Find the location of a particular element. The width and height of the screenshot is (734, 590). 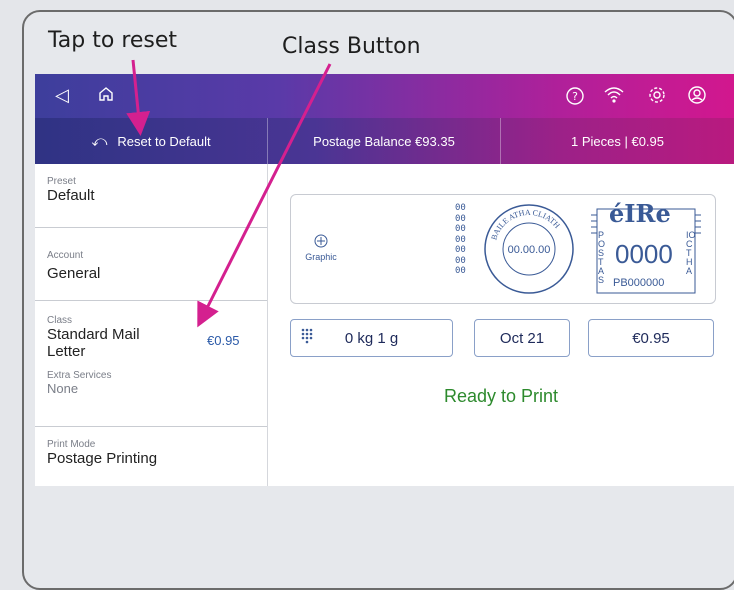

callout-arrows is located at coordinates (229, 193).